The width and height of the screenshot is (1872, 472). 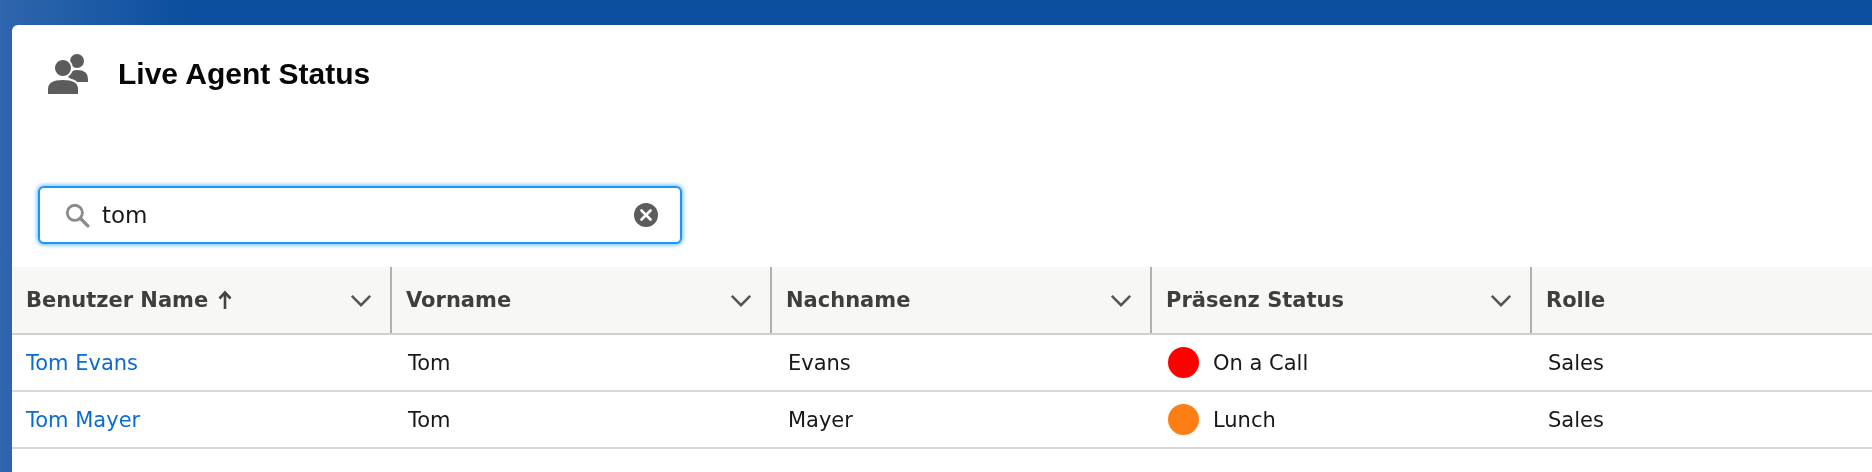 I want to click on search-box: tom, so click(x=360, y=215).